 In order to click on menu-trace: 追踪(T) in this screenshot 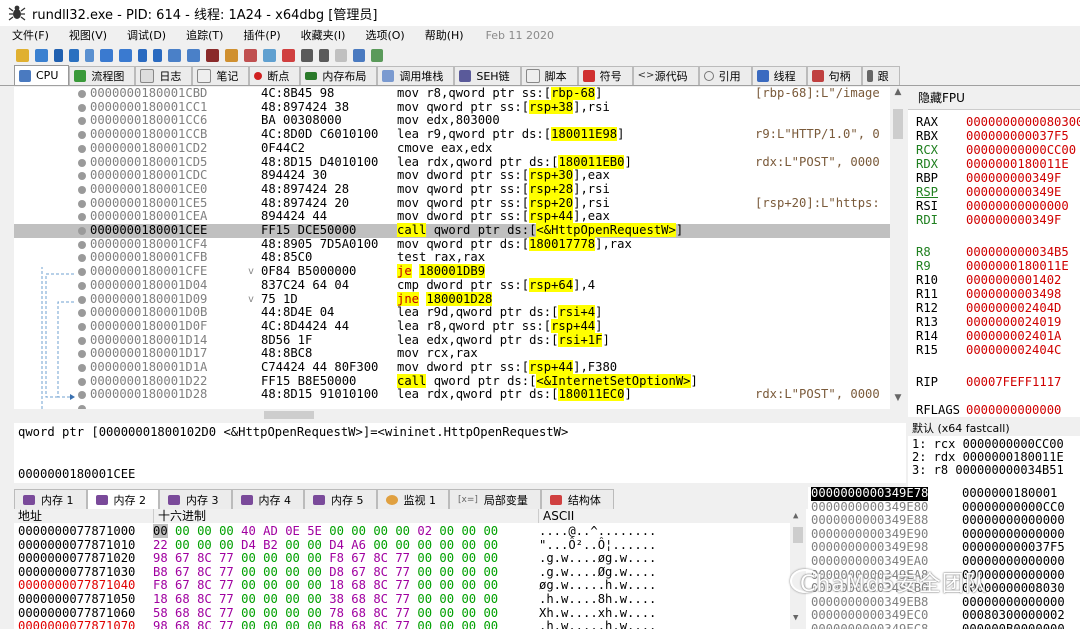, I will do `click(202, 35)`.